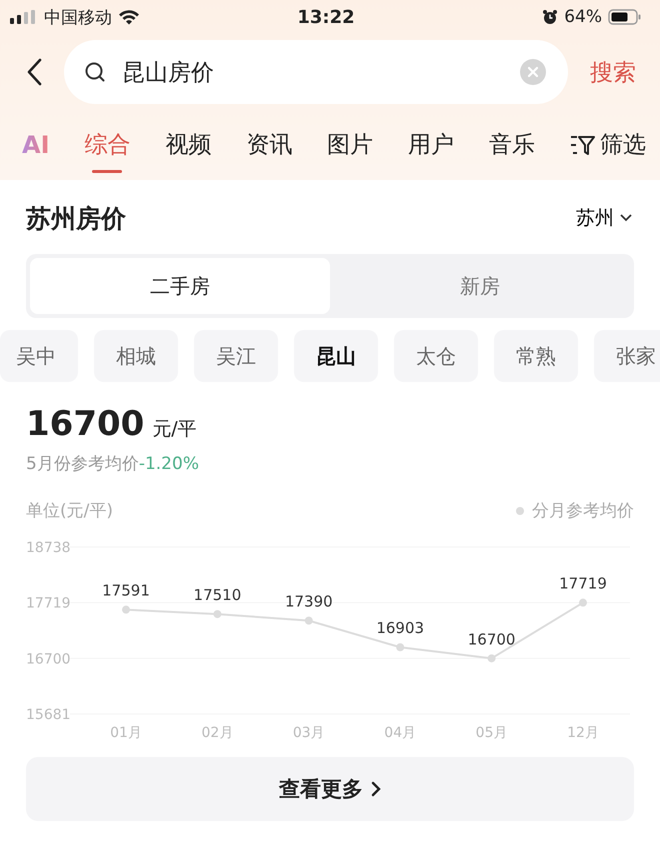  What do you see at coordinates (316, 72) in the screenshot?
I see `search-field: 昆山房价` at bounding box center [316, 72].